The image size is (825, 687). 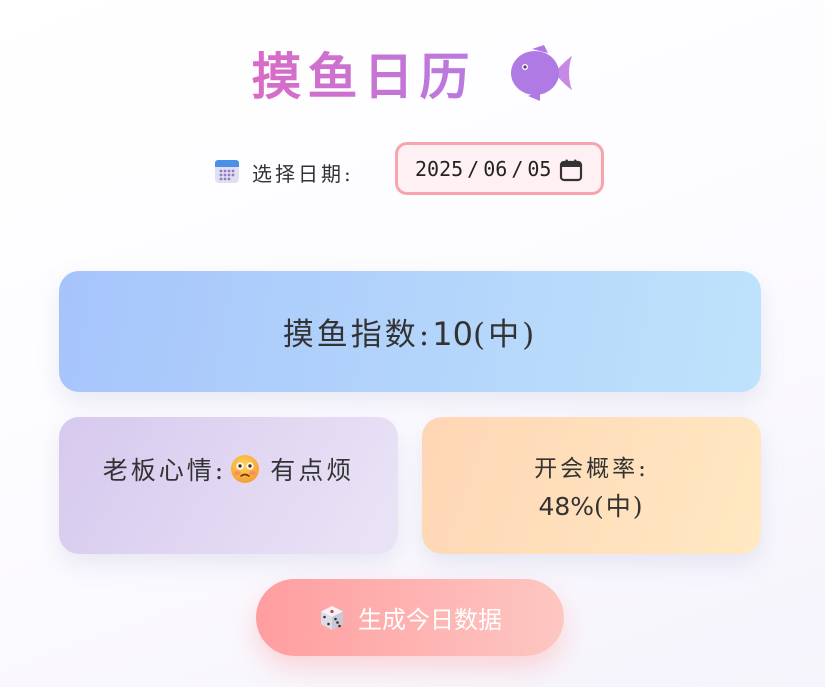 I want to click on generate-today-button: 生成今日数据, so click(x=410, y=617).